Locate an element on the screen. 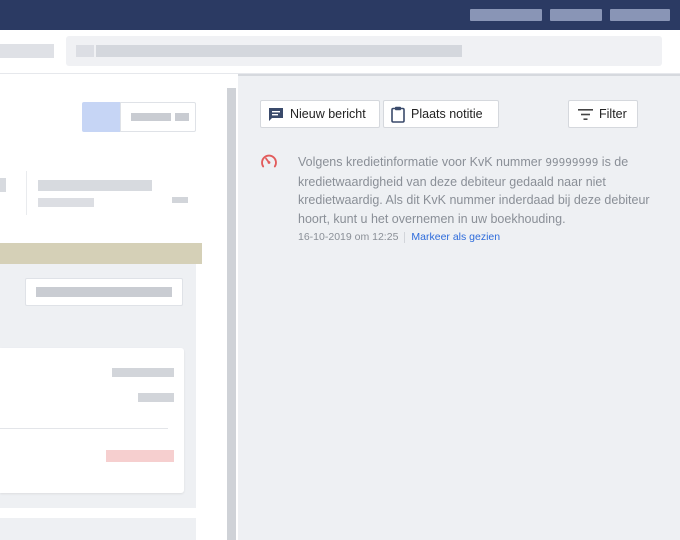 The image size is (680, 540). new-message-button: Nieuw bericht is located at coordinates (320, 114).